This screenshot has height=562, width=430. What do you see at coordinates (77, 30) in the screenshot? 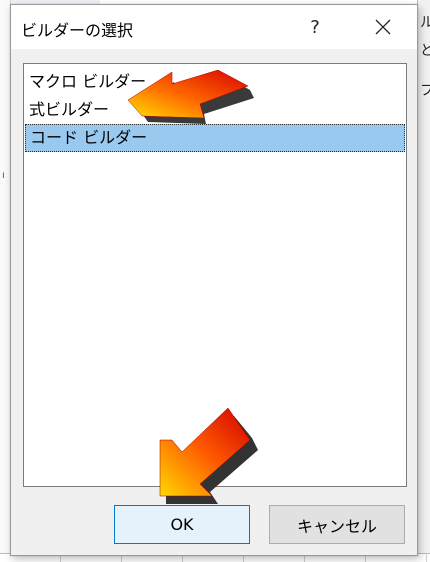
I see `dialog-title: ビルダーの選択` at bounding box center [77, 30].